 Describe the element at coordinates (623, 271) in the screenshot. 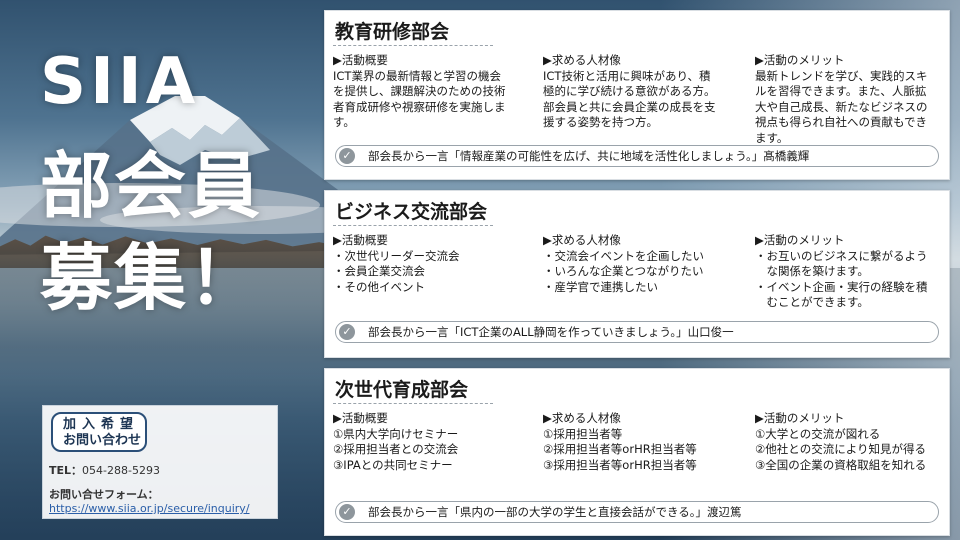

I see `column-line: ・いろんな企業とつながりたい` at that location.